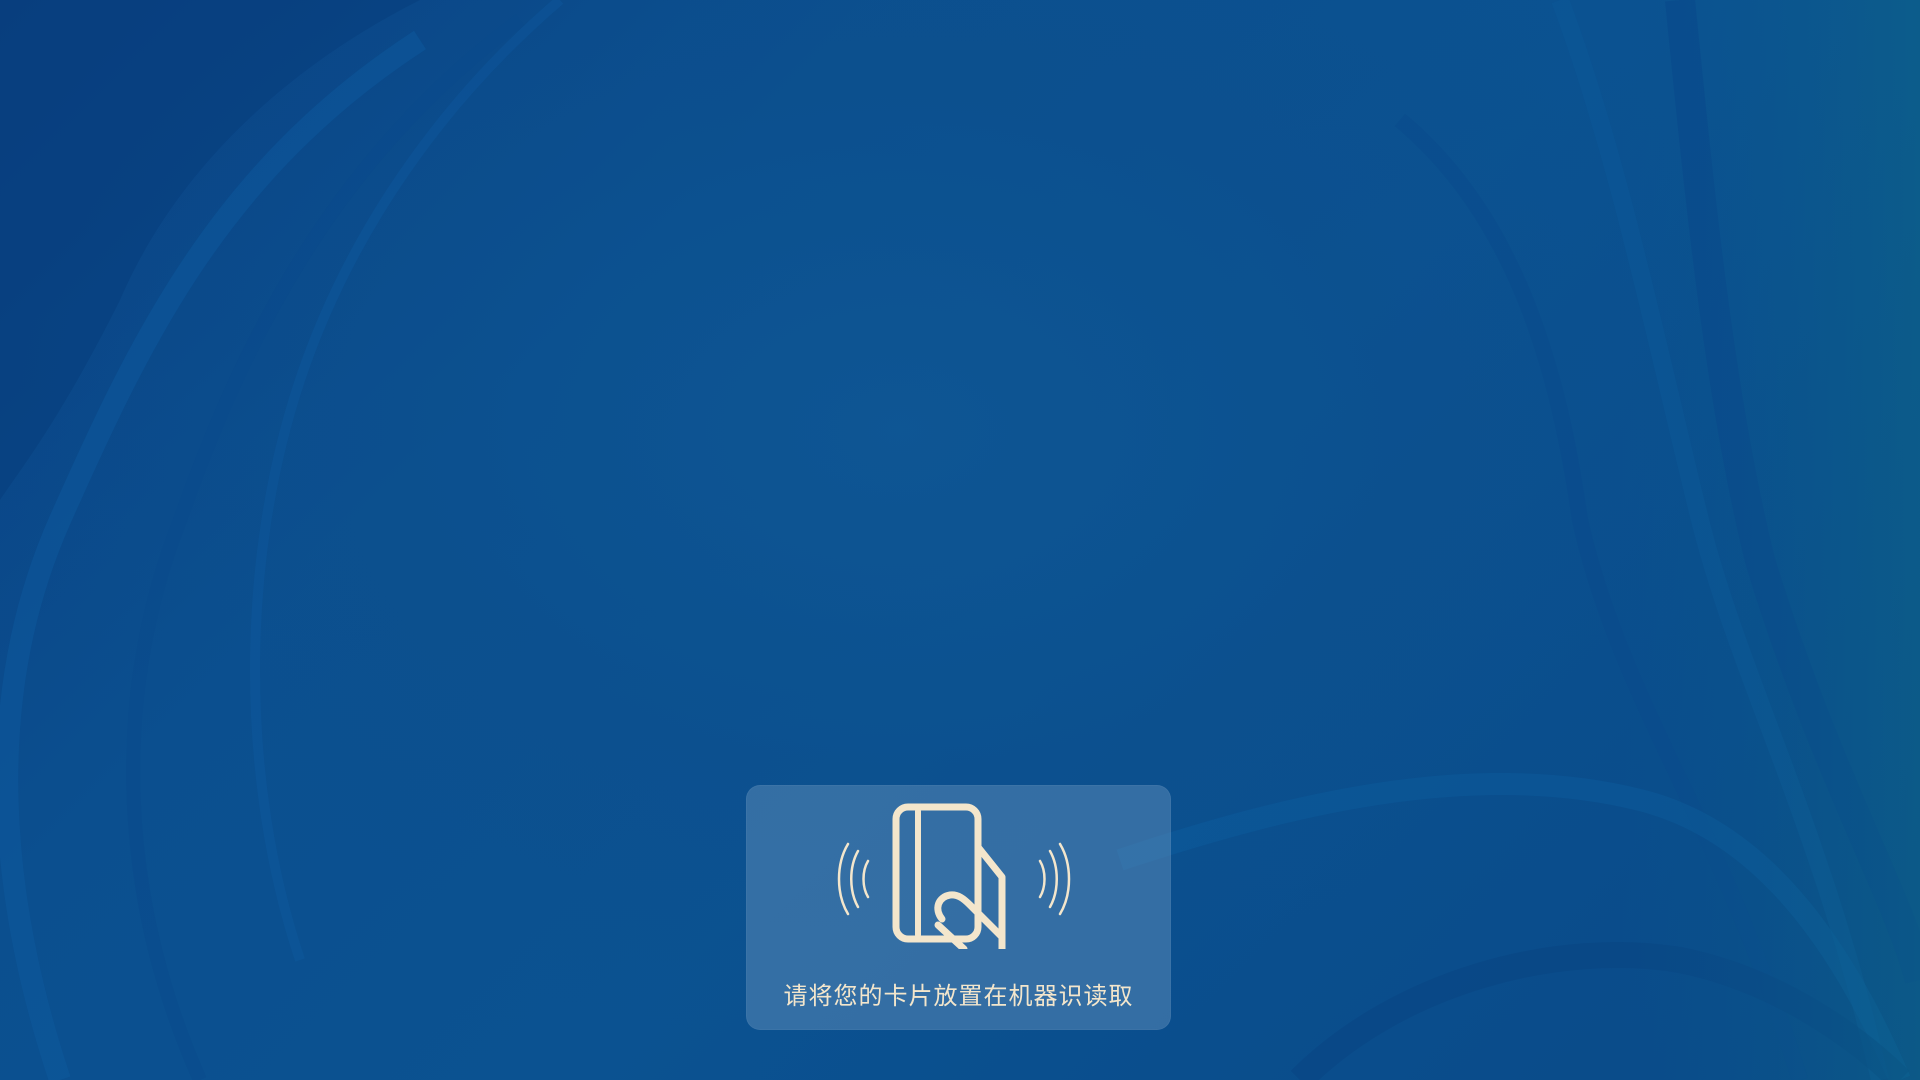  What do you see at coordinates (954, 876) in the screenshot?
I see `tap-card-icon` at bounding box center [954, 876].